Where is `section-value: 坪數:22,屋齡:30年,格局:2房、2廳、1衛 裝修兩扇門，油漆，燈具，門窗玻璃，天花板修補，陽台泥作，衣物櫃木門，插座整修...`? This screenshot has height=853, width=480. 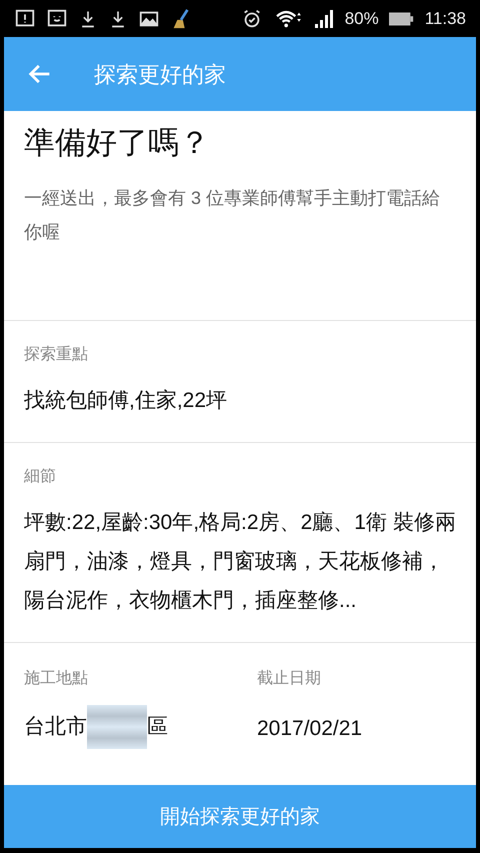 section-value: 坪數:22,屋齡:30年,格局:2房、2廳、1衛 裝修兩扇門，油漆，燈具，門窗玻璃，天花板修補，陽台泥作，衣物櫃木門，插座整修... is located at coordinates (240, 562).